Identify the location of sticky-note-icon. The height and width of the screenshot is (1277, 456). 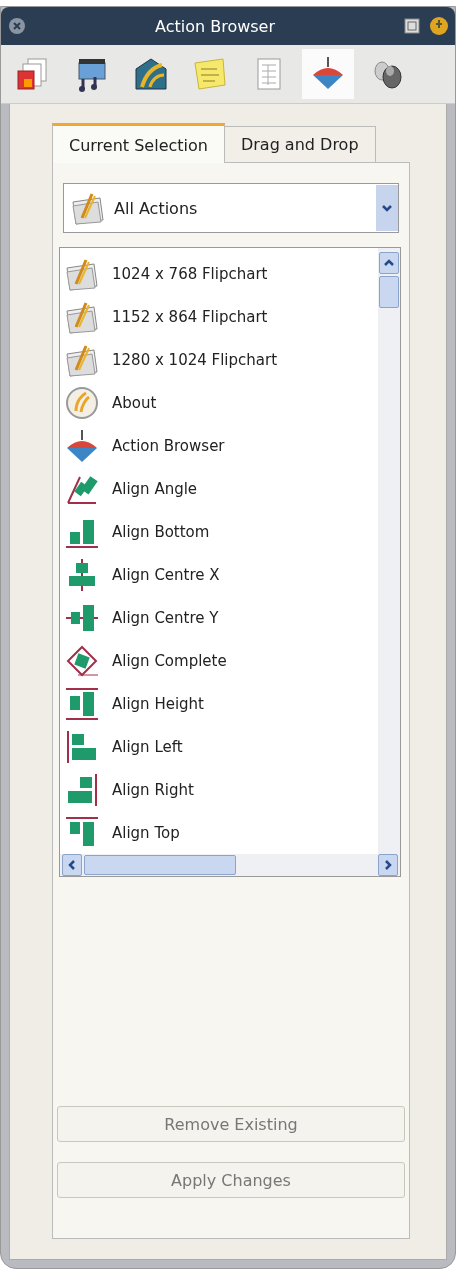
(210, 74).